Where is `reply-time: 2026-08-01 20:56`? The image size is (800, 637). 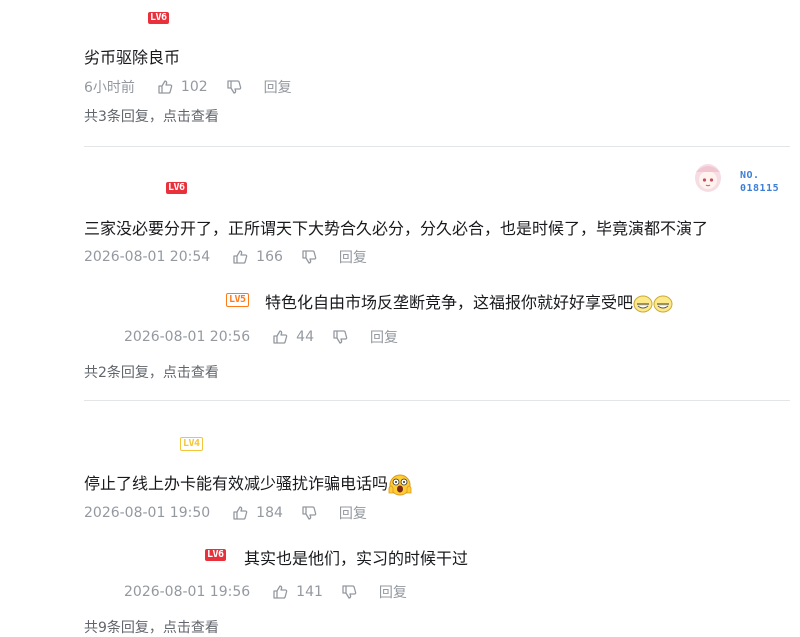 reply-time: 2026-08-01 20:56 is located at coordinates (187, 337).